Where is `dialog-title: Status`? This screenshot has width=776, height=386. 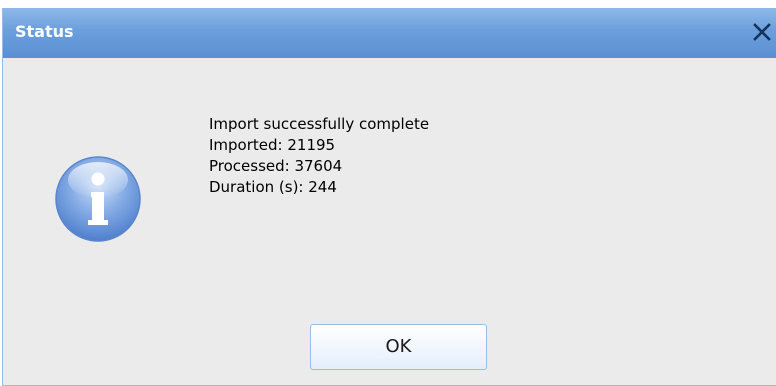 dialog-title: Status is located at coordinates (44, 31).